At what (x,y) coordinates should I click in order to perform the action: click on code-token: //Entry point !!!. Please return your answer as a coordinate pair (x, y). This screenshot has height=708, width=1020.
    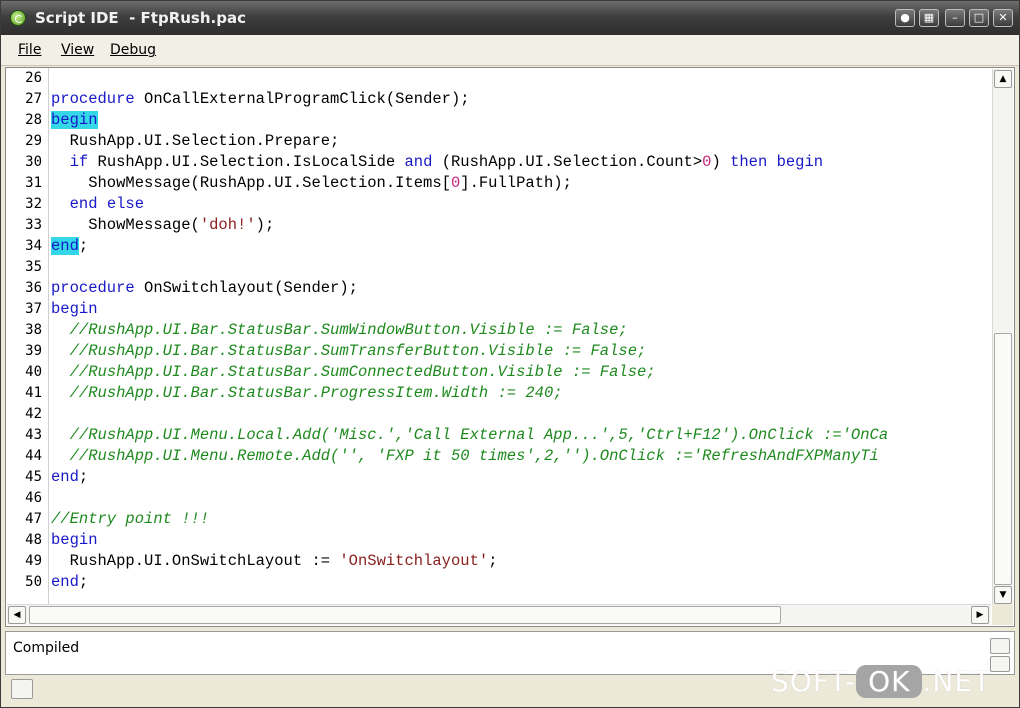
    Looking at the image, I should click on (130, 519).